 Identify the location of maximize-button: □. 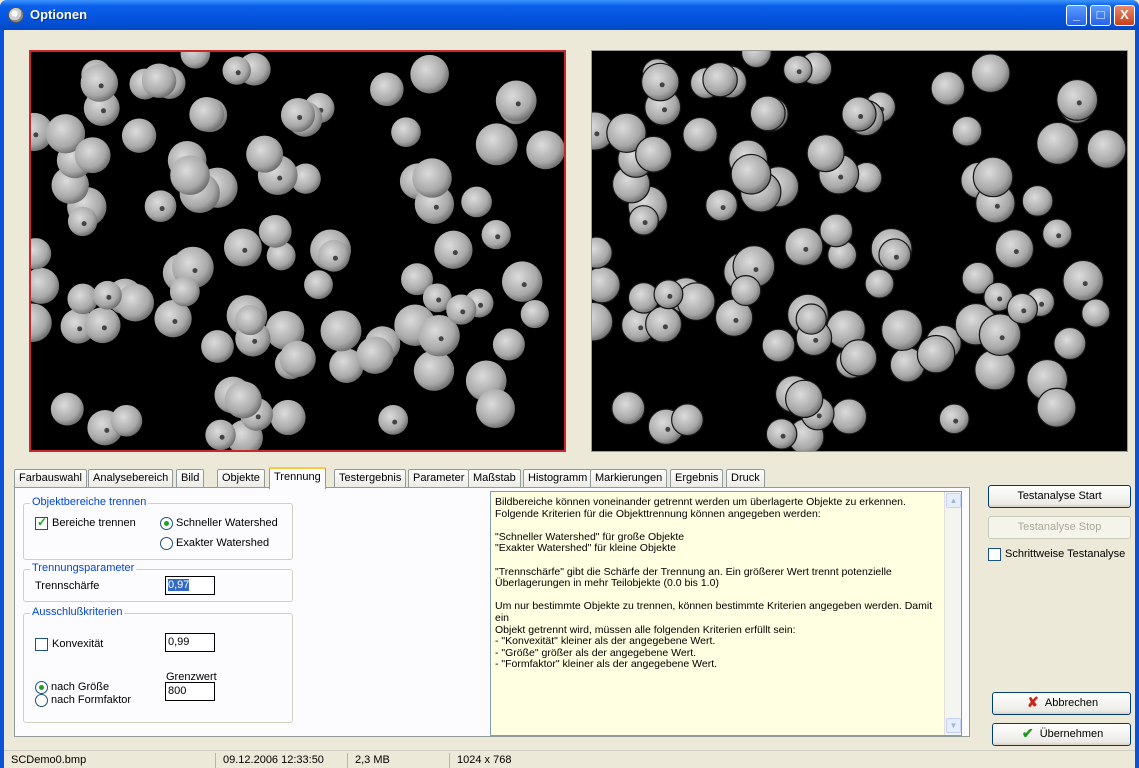
(1100, 15).